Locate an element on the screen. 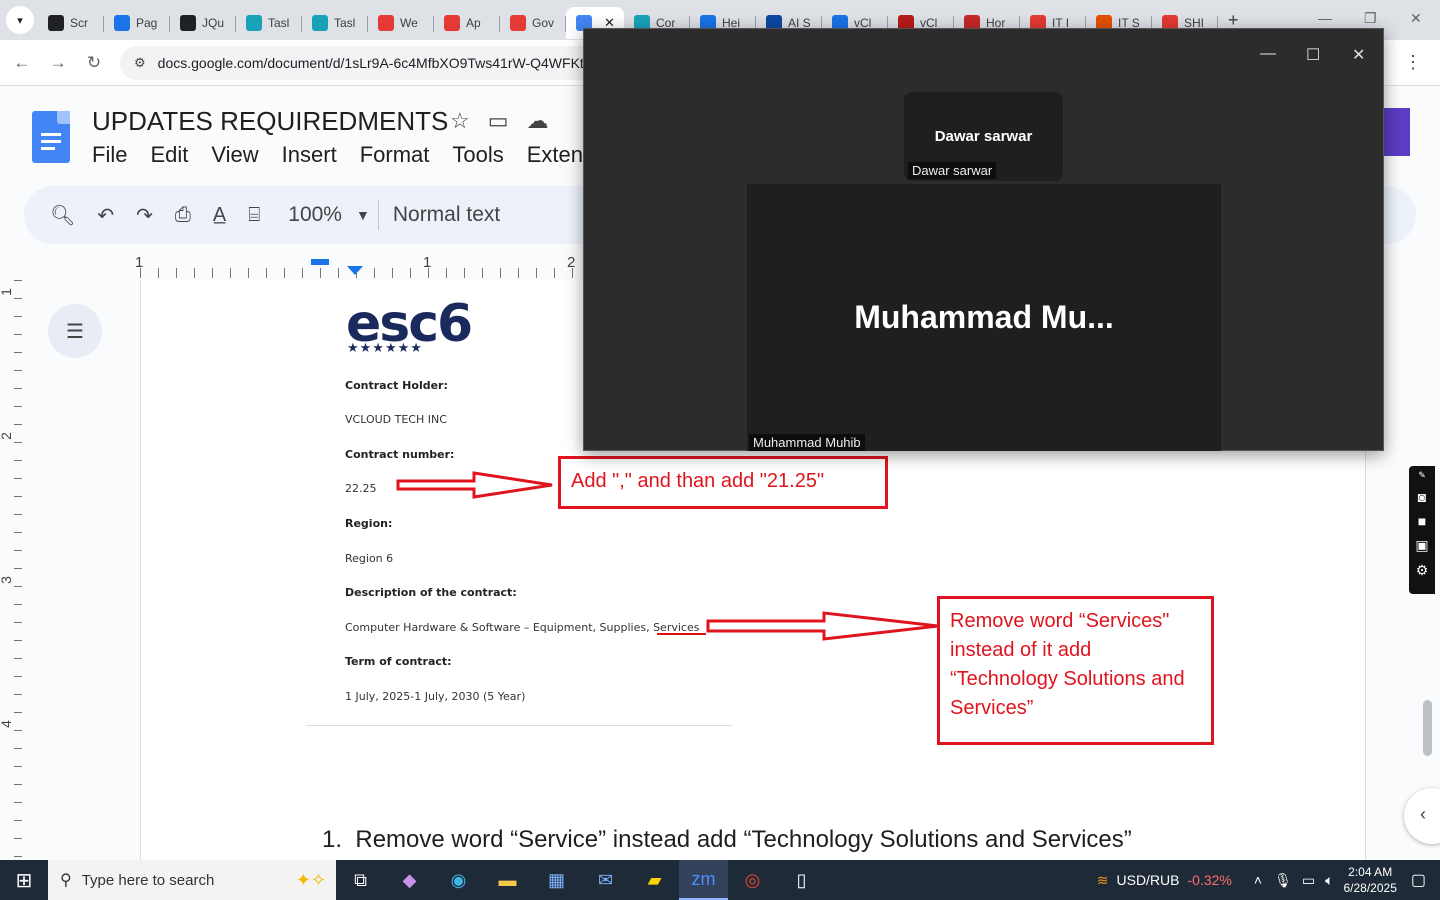 The height and width of the screenshot is (900, 1440). vertical-ruler: 1 2 3 4 is located at coordinates (12, 570).